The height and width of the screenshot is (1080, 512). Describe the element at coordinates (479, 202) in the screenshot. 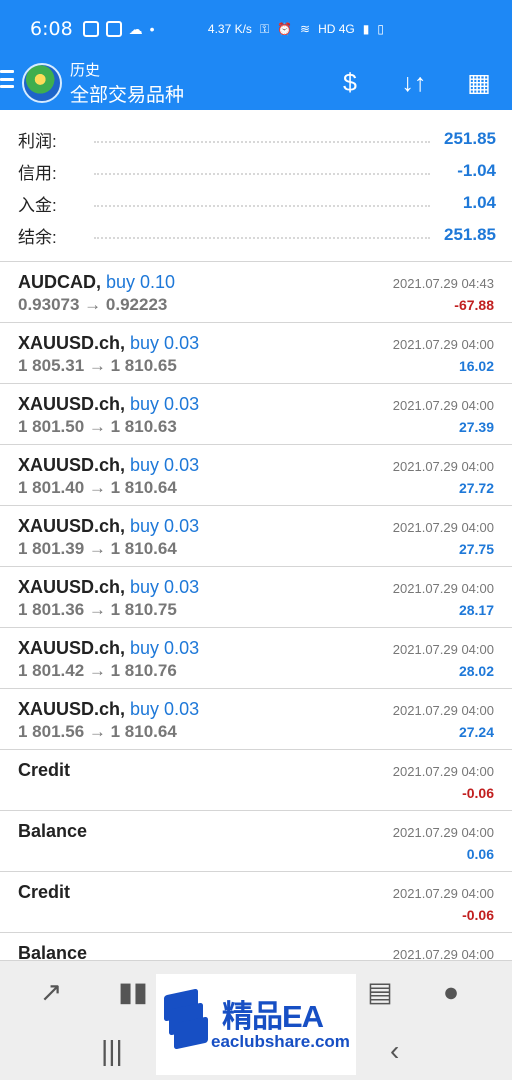

I see `deposit-value: 1.04` at that location.